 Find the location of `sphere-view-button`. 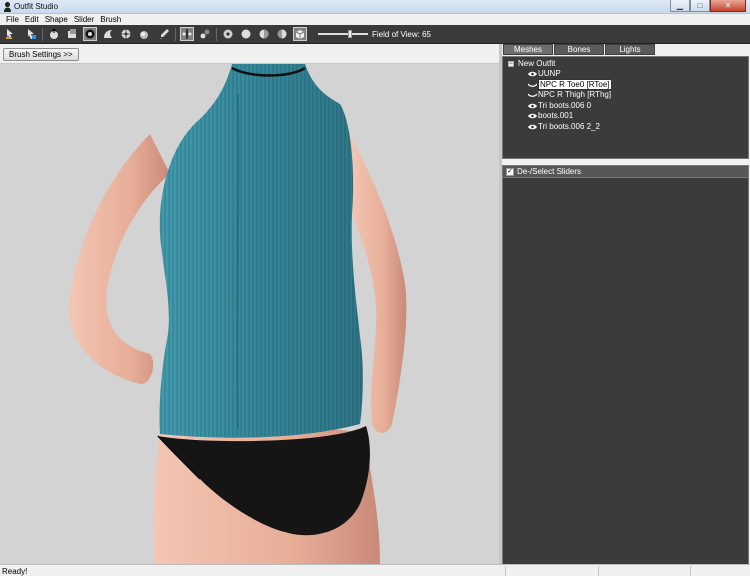

sphere-view-button is located at coordinates (228, 34).